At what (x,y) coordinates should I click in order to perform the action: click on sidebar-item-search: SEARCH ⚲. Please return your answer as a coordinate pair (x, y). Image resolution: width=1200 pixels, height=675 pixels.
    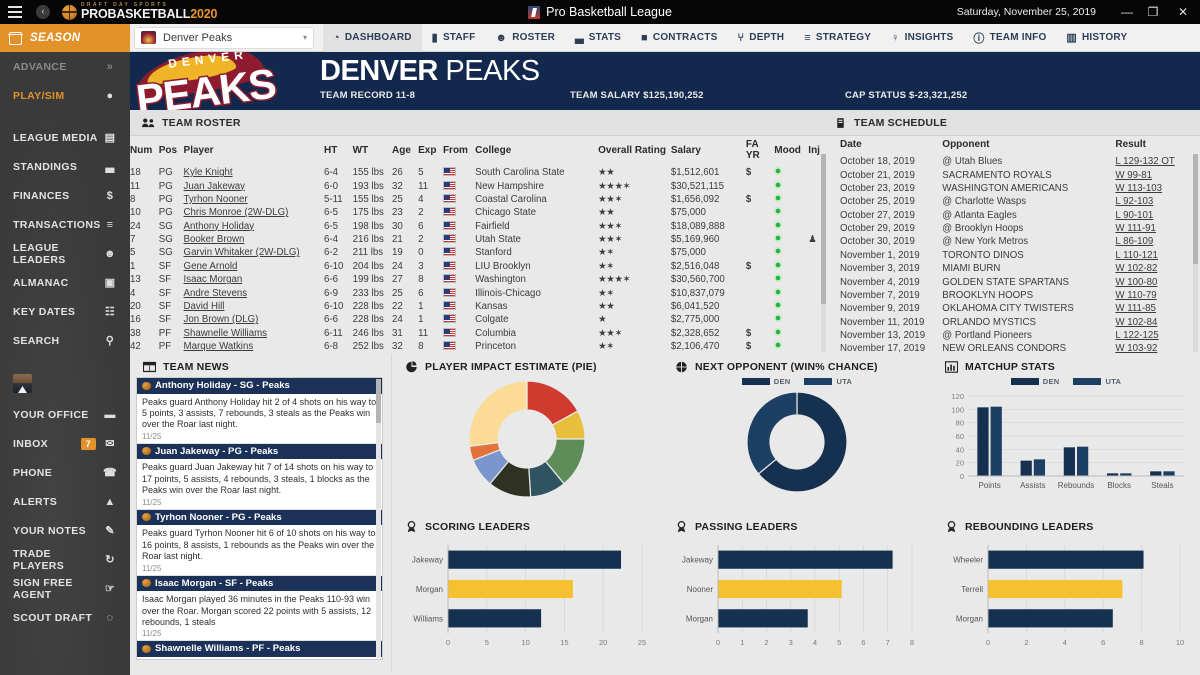
    Looking at the image, I should click on (65, 340).